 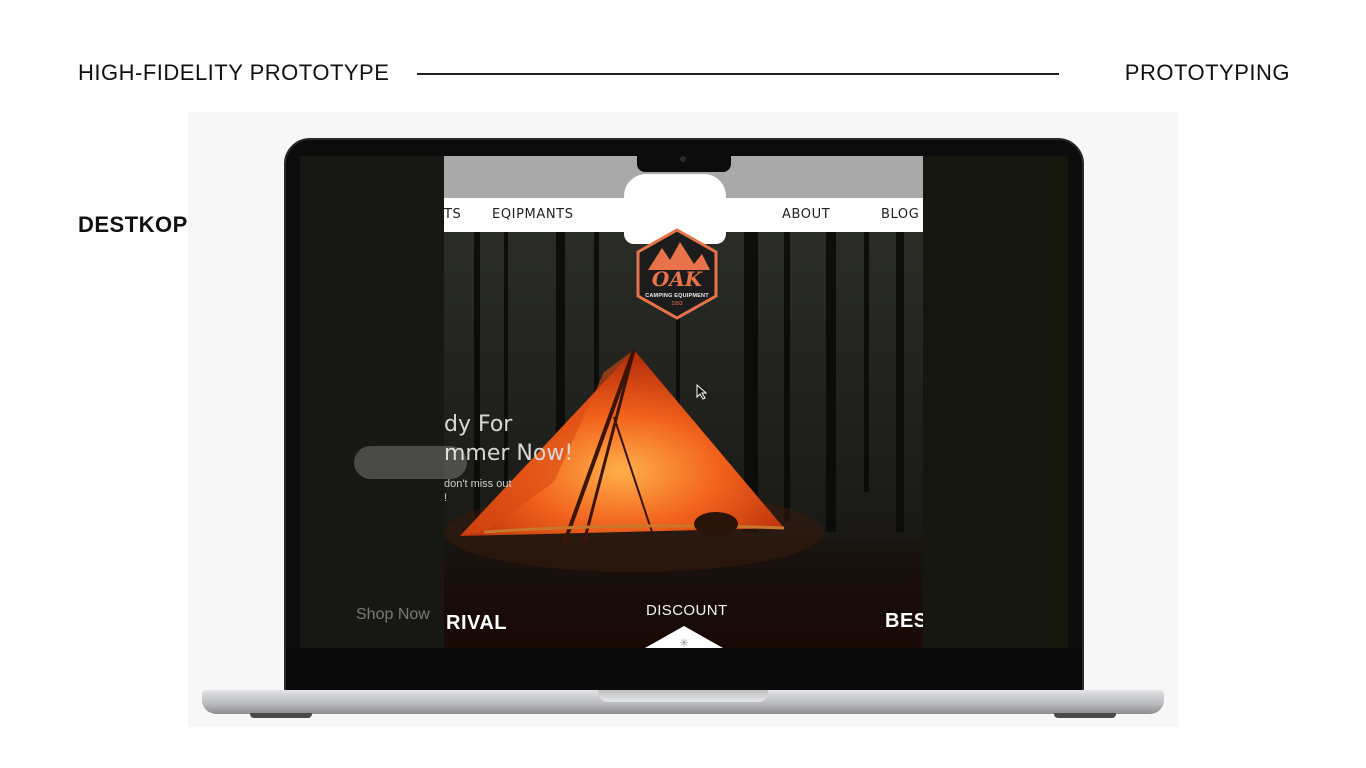 What do you see at coordinates (683, 159) in the screenshot?
I see `camera-icon` at bounding box center [683, 159].